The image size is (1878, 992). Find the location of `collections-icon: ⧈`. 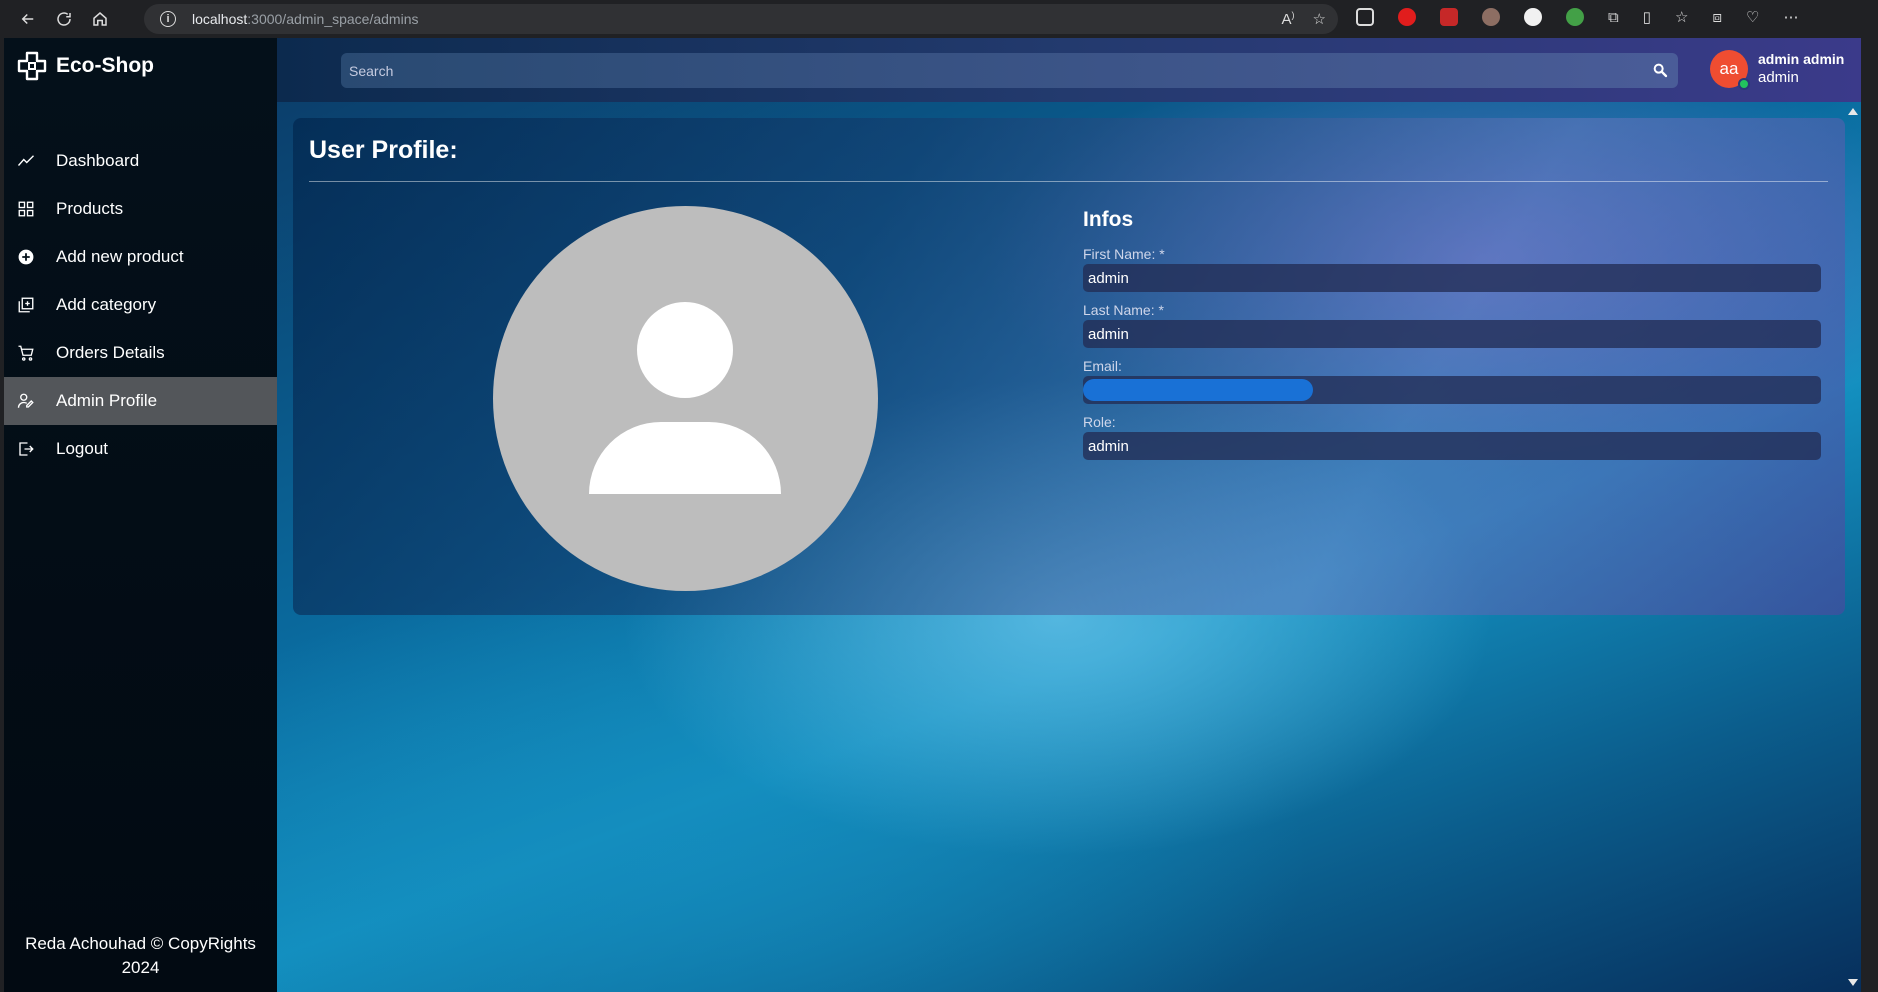

collections-icon: ⧈ is located at coordinates (1717, 17).